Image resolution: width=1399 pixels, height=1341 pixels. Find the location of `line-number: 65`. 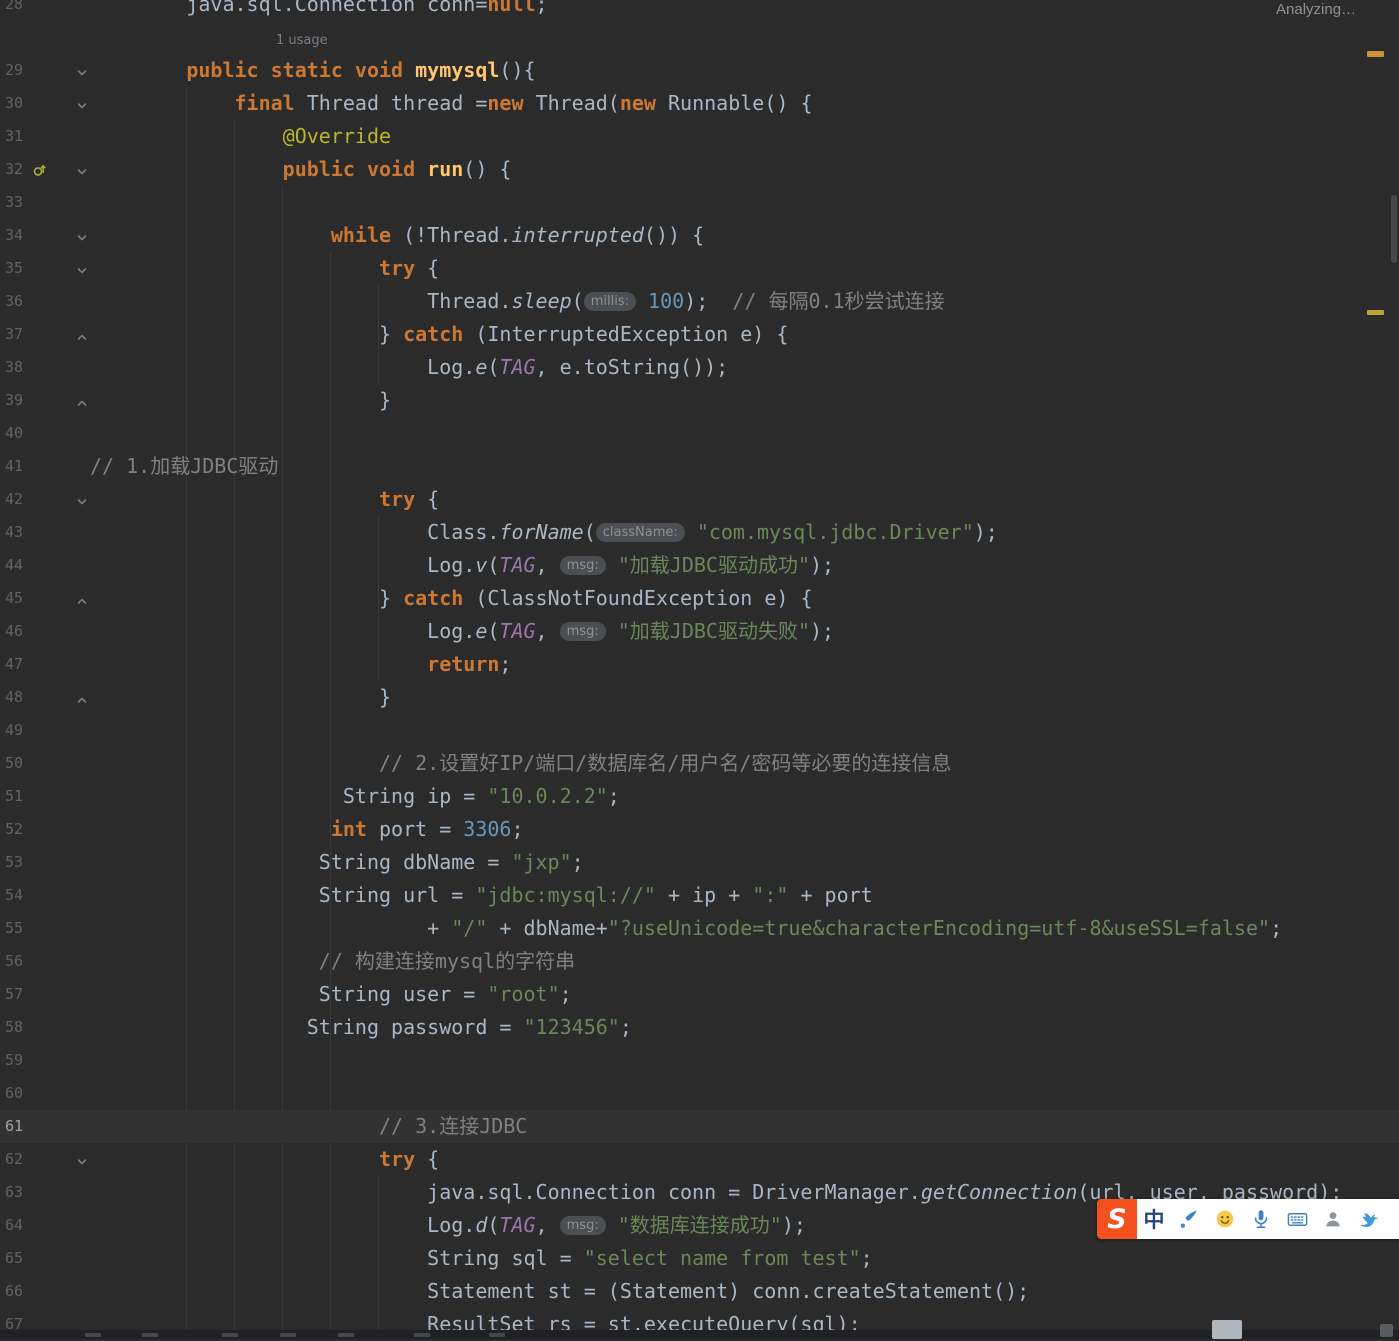

line-number: 65 is located at coordinates (27, 1258).